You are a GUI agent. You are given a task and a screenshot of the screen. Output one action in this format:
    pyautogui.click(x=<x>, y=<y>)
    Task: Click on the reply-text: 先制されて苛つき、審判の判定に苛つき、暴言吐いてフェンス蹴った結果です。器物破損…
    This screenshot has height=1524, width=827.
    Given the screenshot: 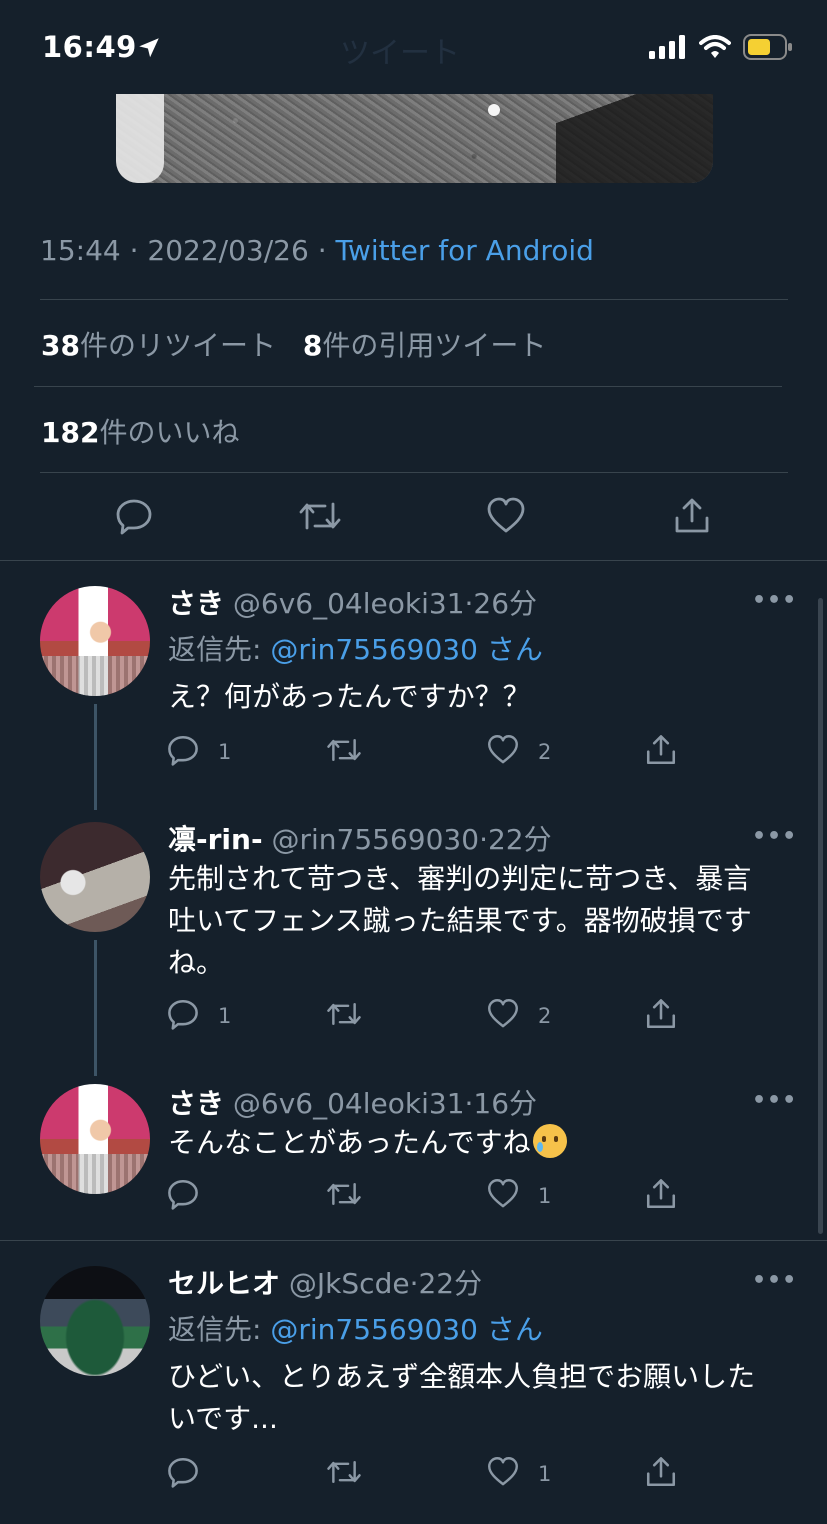 What is the action you would take?
    pyautogui.click(x=460, y=920)
    